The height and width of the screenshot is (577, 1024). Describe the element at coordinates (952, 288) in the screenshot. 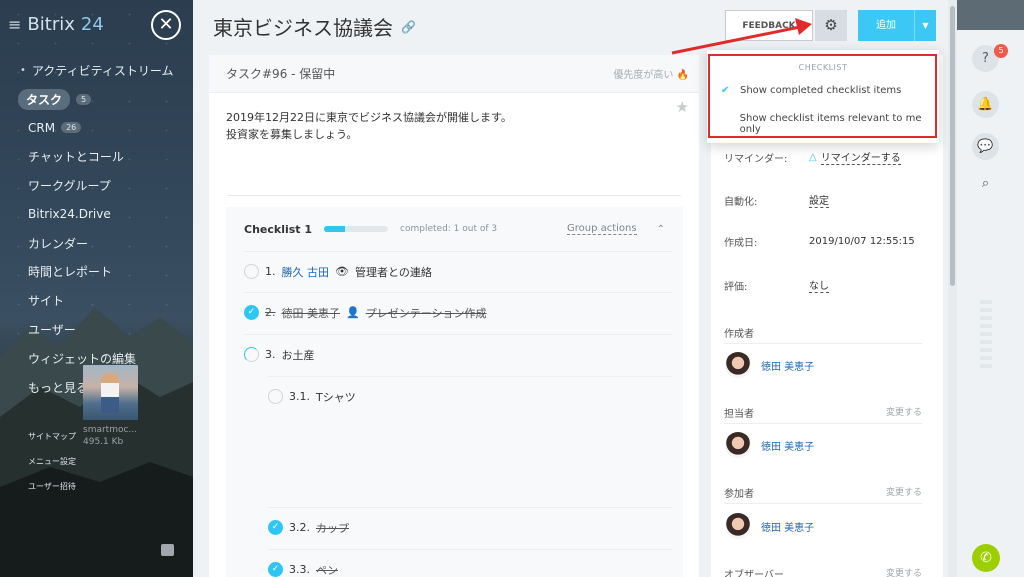

I see `scrollbar` at that location.